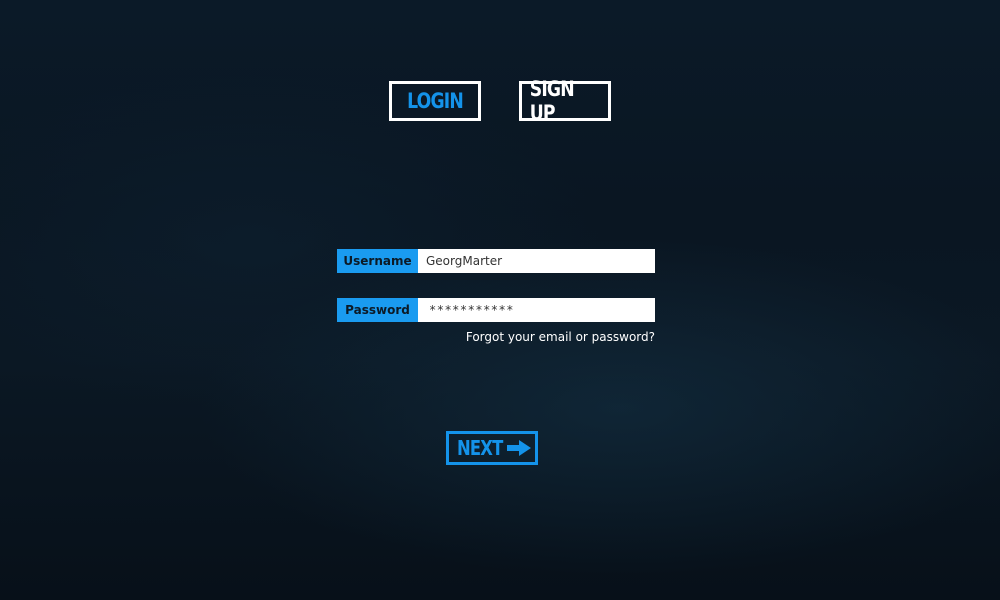  Describe the element at coordinates (536, 261) in the screenshot. I see `username-input` at that location.